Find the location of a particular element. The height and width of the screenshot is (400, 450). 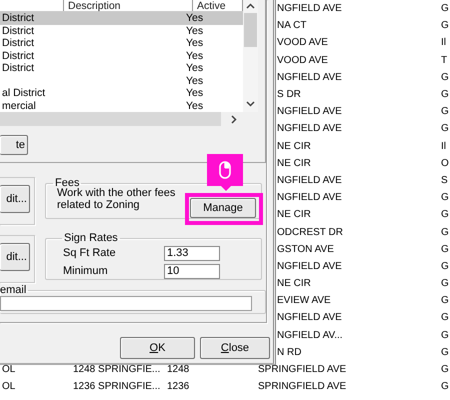

group-label: email is located at coordinates (14, 290).